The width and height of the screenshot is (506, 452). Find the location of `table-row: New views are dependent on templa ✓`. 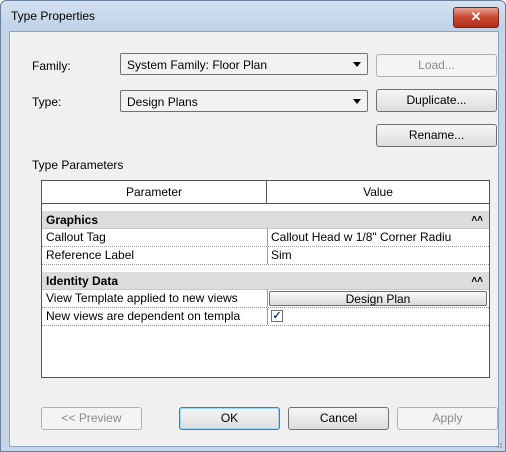

table-row: New views are dependent on templa ✓ is located at coordinates (265, 317).